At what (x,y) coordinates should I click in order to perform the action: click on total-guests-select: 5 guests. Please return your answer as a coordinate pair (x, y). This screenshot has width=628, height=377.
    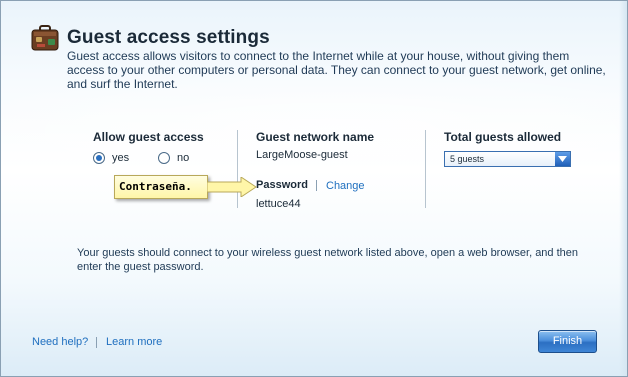
    Looking at the image, I should click on (507, 159).